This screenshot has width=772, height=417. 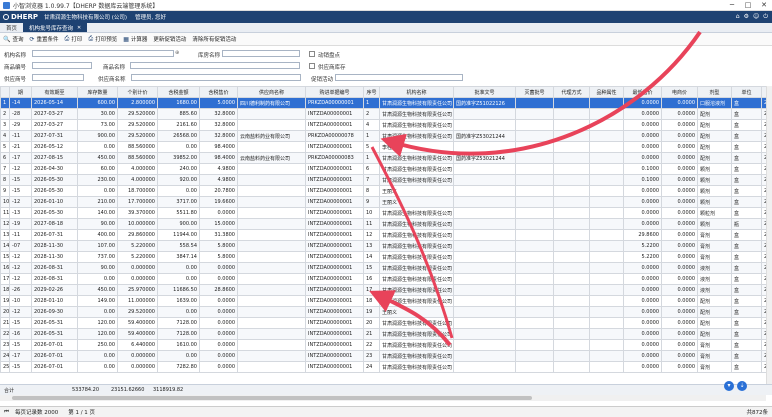 I want to click on table-cell: 11944.00, so click(x=178, y=235).